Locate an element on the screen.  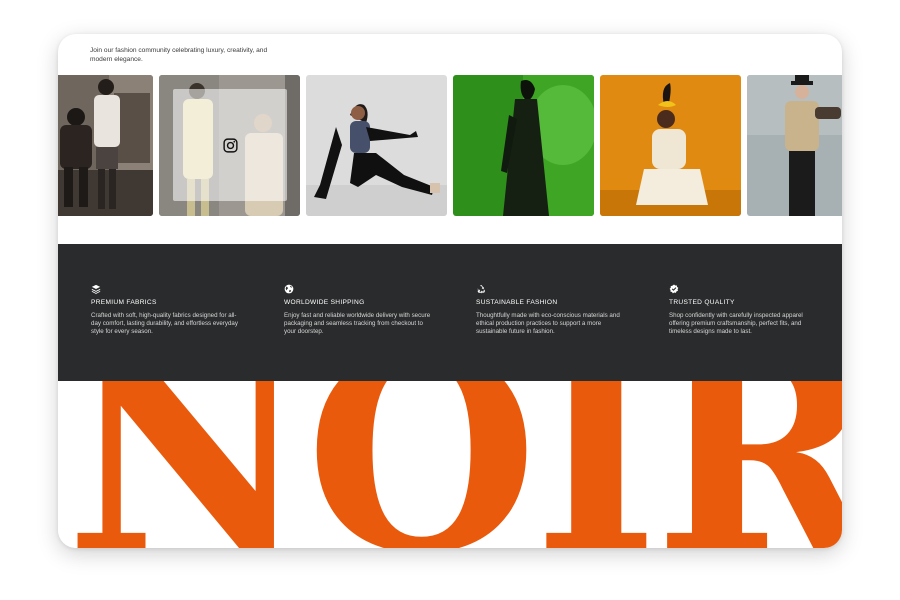
feature-title: SUSTAINABLE FASHION is located at coordinates (517, 302).